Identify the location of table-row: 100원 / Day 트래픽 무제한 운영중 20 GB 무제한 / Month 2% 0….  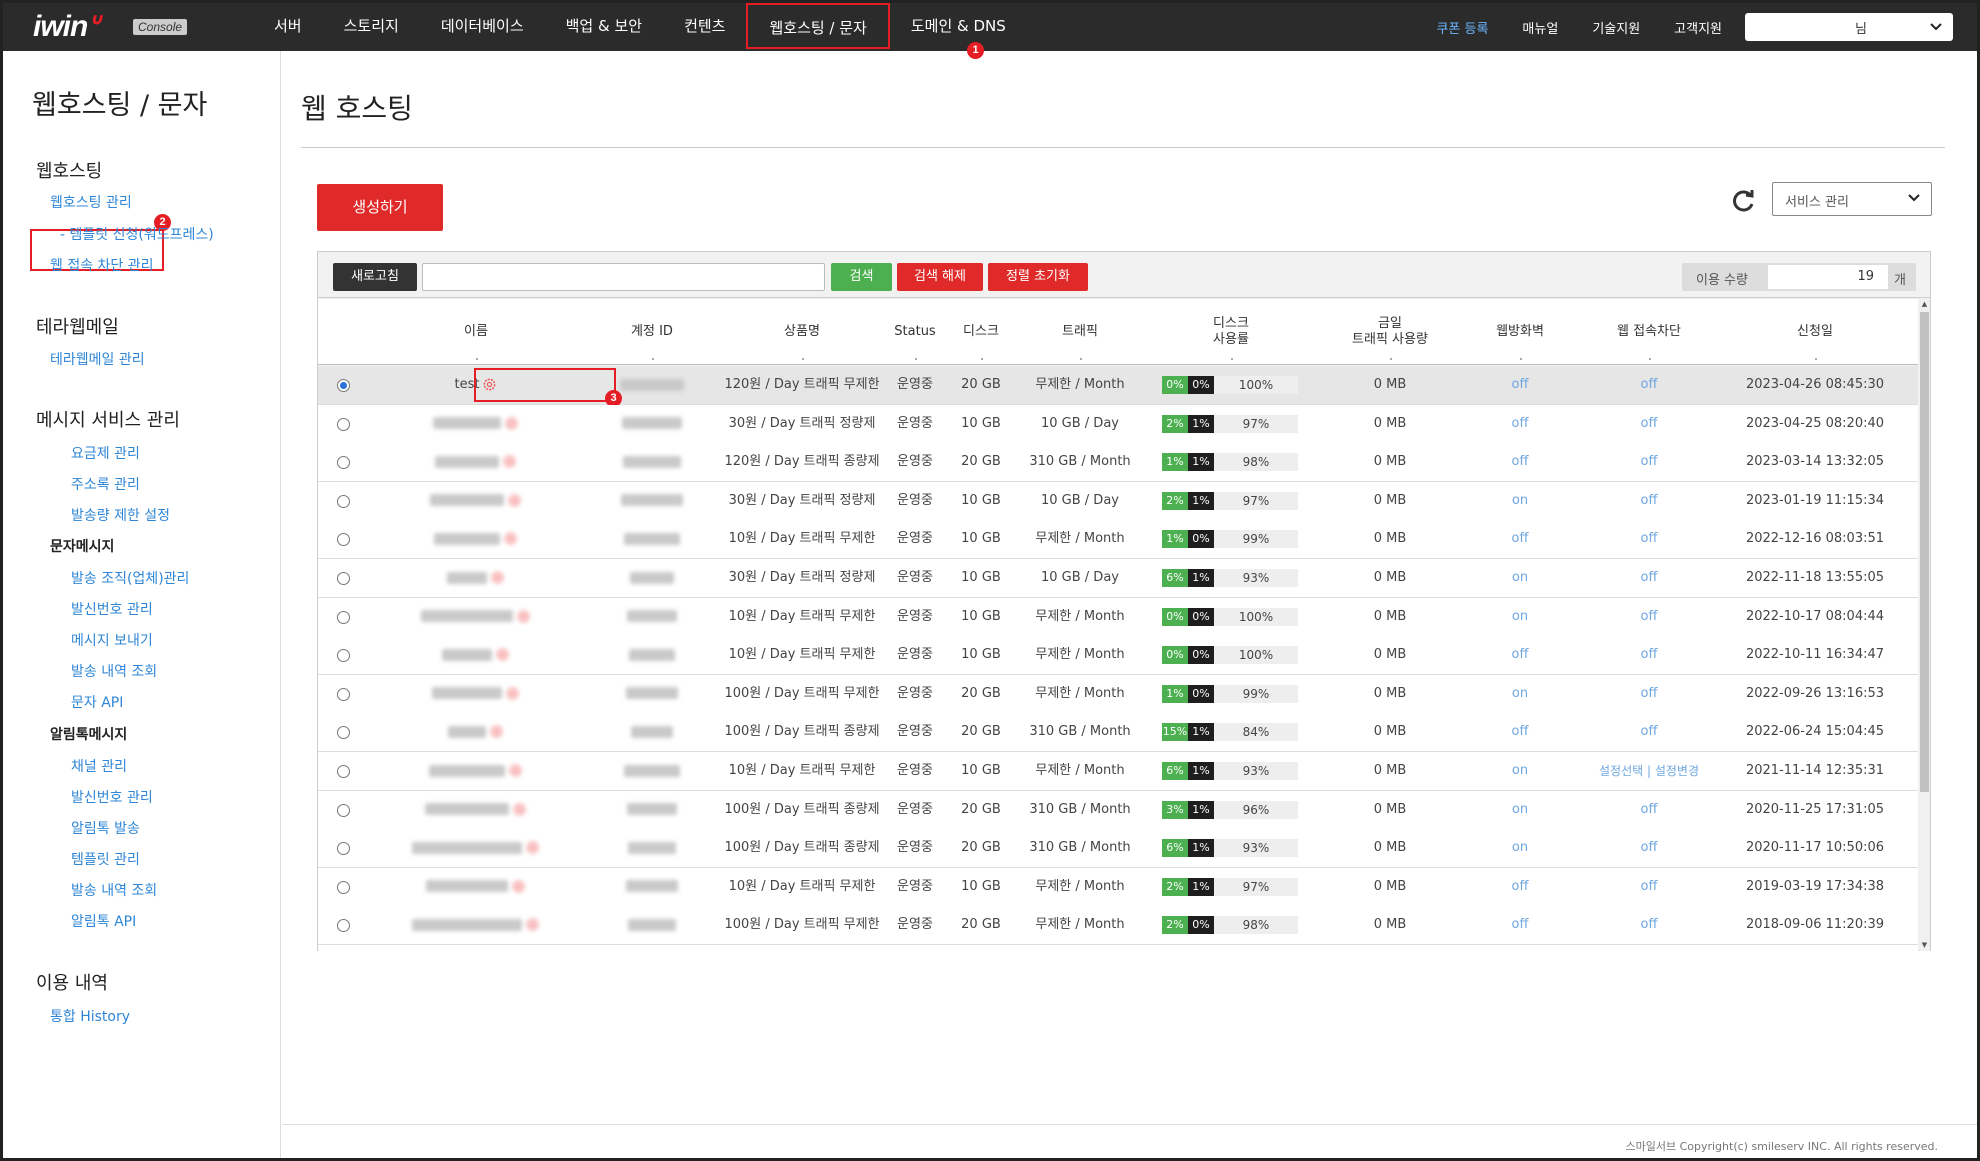
(1118, 926).